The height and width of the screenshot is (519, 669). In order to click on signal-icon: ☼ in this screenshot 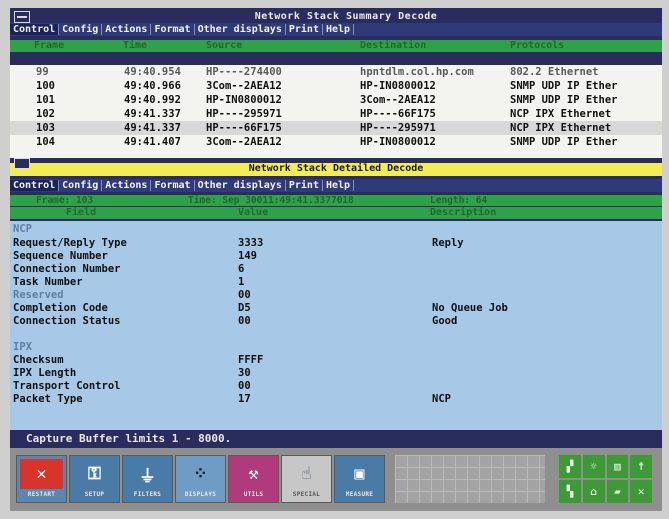, I will do `click(593, 466)`.